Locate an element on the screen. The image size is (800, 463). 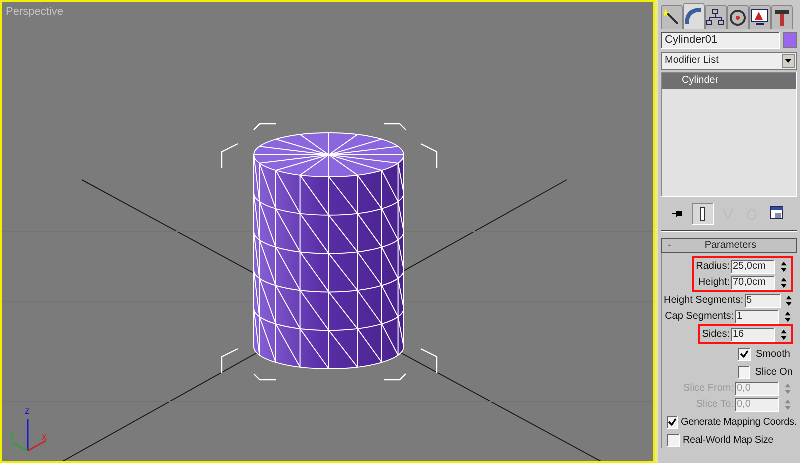
rollout-title: Parameters is located at coordinates (731, 246).